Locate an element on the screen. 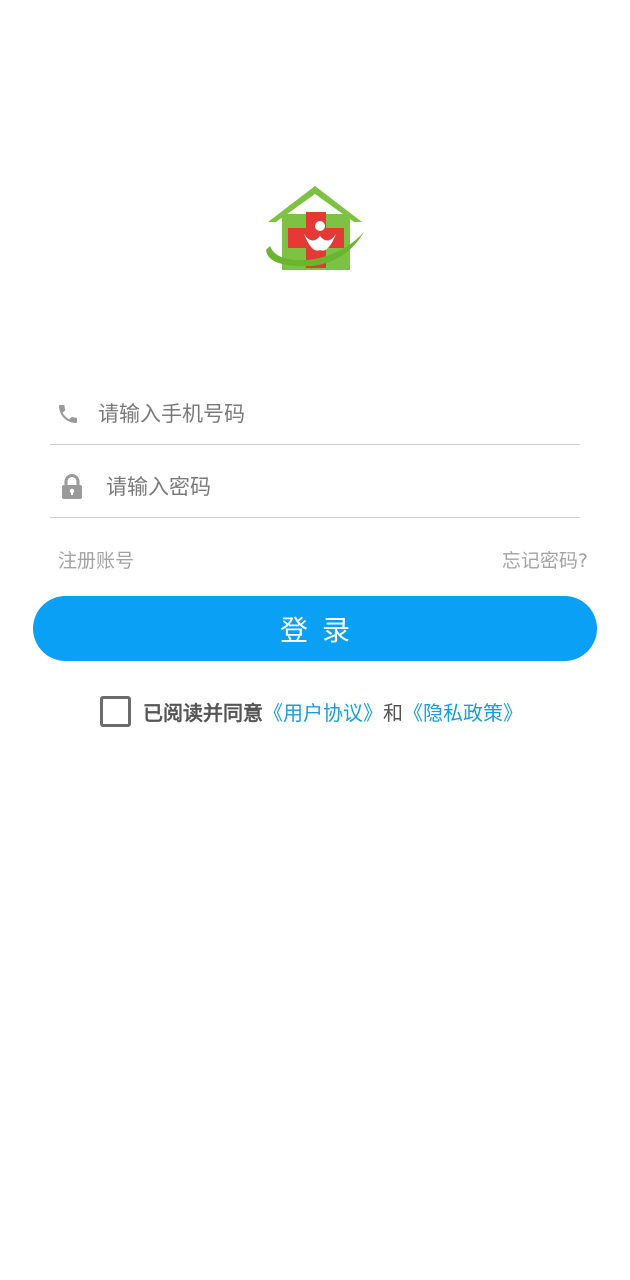  agreement-checkbox is located at coordinates (115, 711).